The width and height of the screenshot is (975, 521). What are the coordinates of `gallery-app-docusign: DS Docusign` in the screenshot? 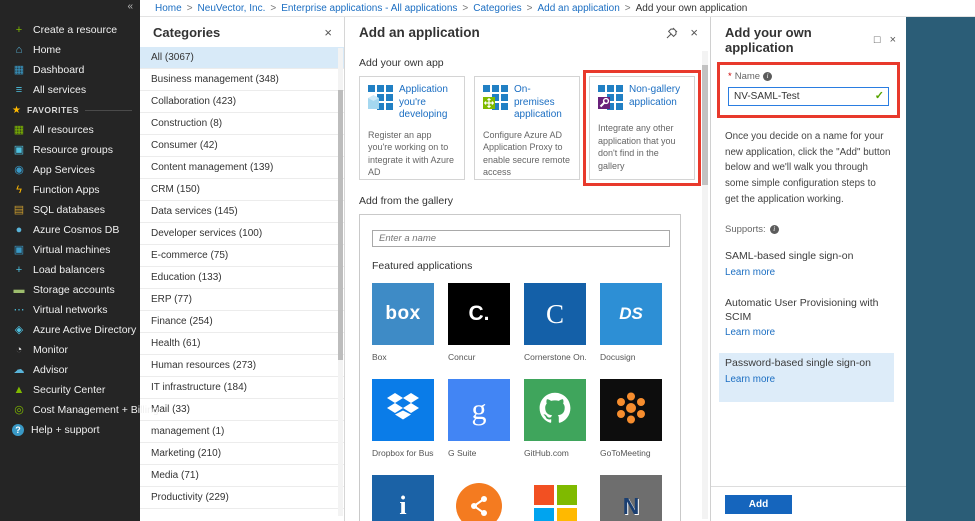 It's located at (631, 322).